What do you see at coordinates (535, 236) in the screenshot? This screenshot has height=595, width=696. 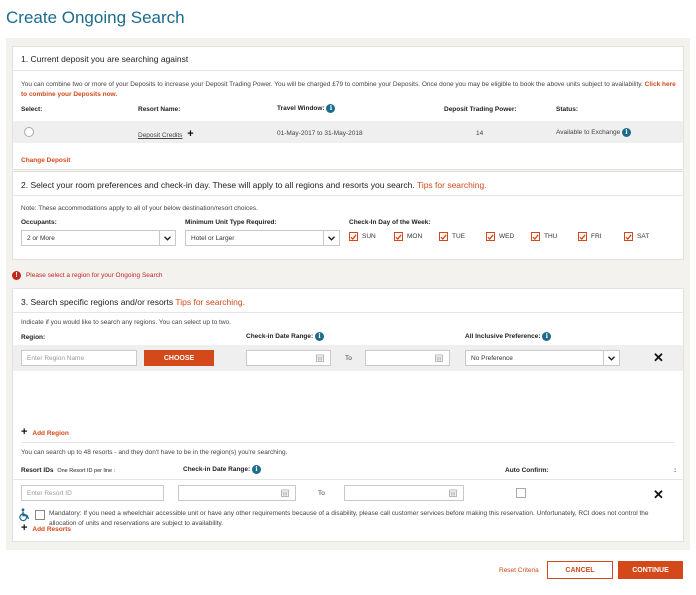 I see `day-checkbox-thu` at bounding box center [535, 236].